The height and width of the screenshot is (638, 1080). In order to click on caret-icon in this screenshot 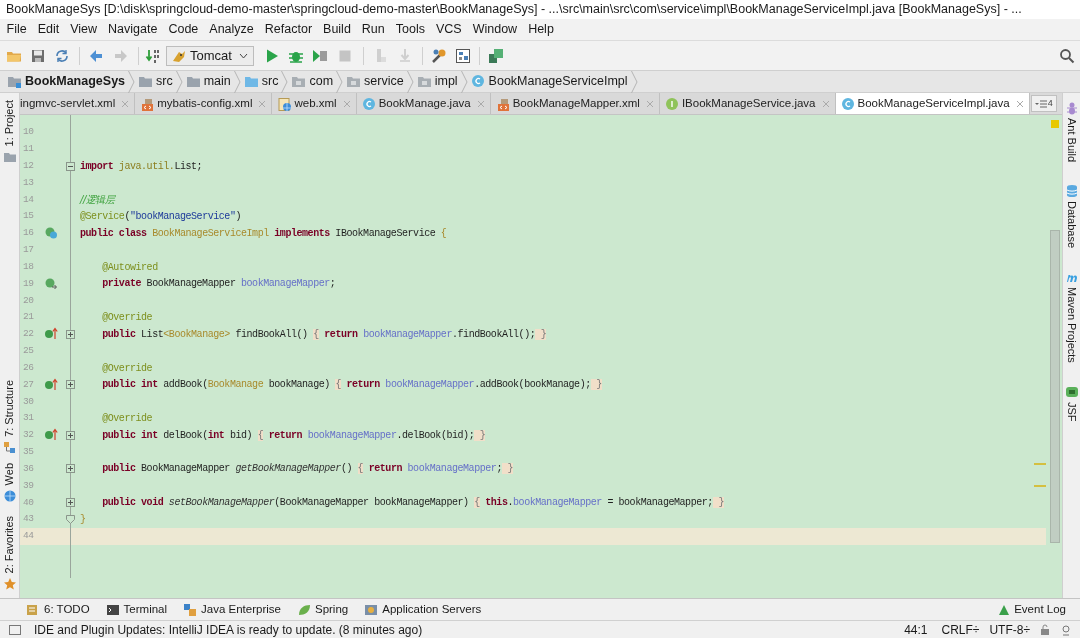, I will do `click(243, 55)`.